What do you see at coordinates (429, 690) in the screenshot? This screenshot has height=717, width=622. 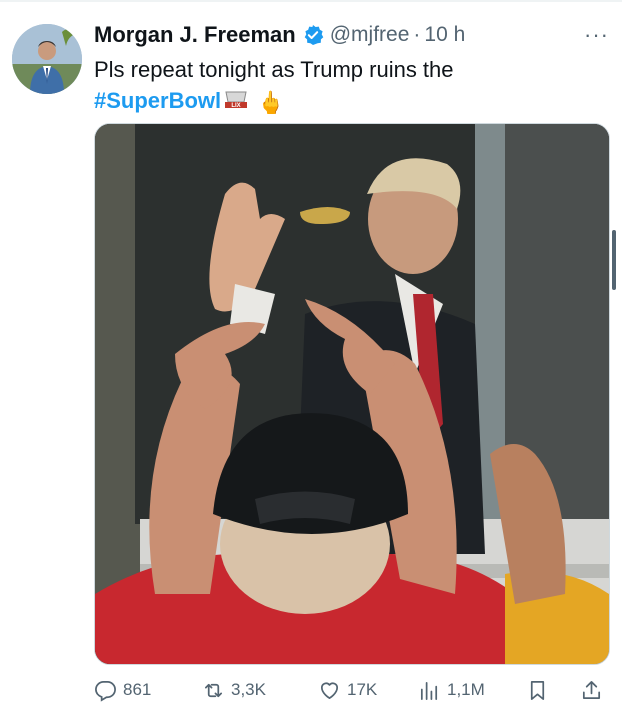 I see `views-icon` at bounding box center [429, 690].